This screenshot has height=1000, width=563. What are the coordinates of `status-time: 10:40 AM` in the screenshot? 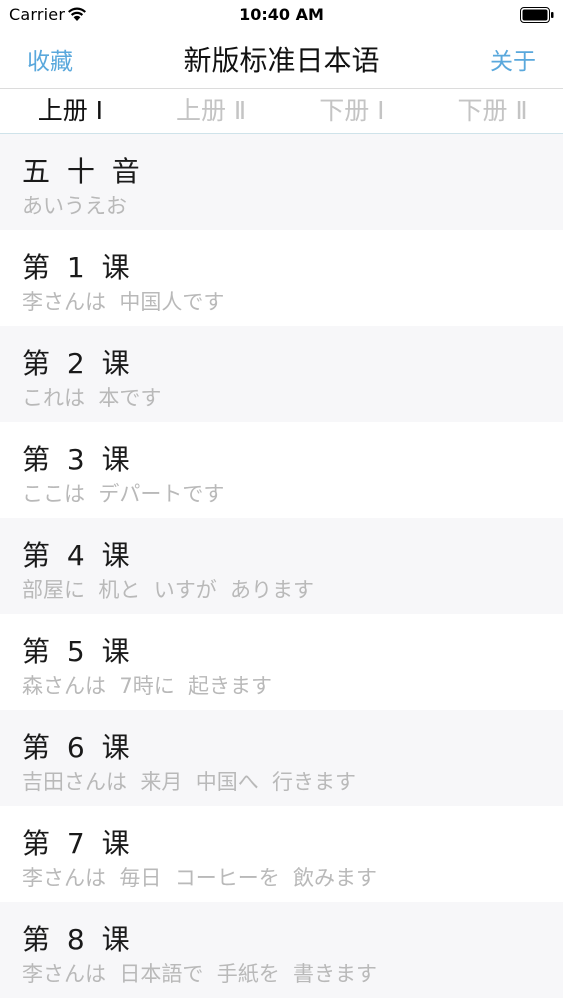 It's located at (281, 14).